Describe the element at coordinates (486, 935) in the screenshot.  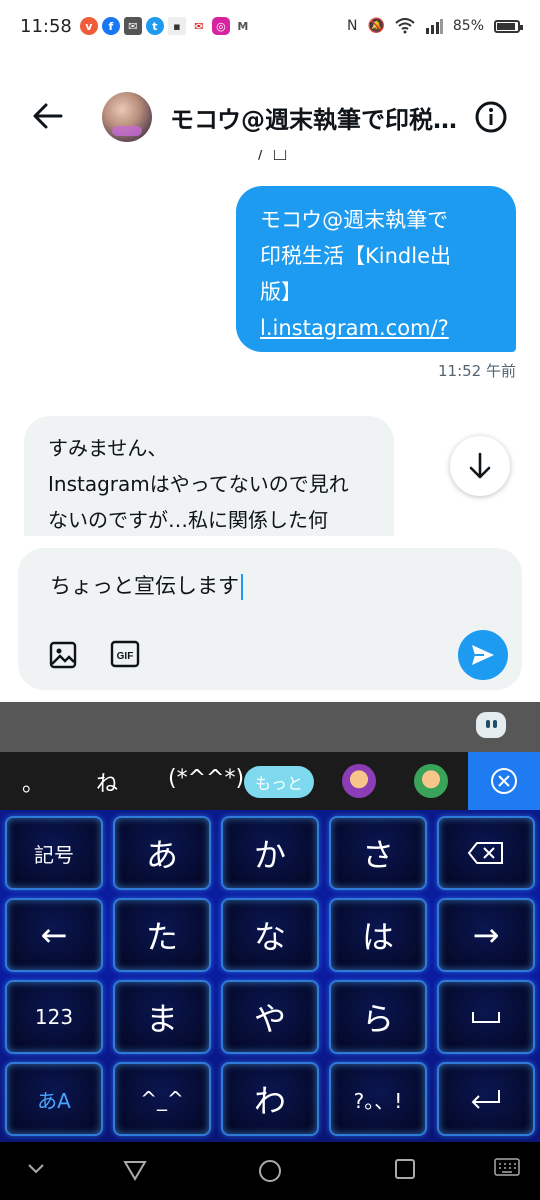
I see `key-right: →` at that location.